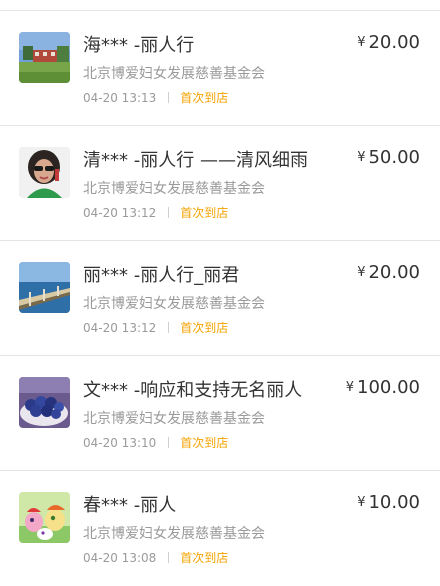  What do you see at coordinates (120, 442) in the screenshot?
I see `donation-time: 04-20 13:10` at bounding box center [120, 442].